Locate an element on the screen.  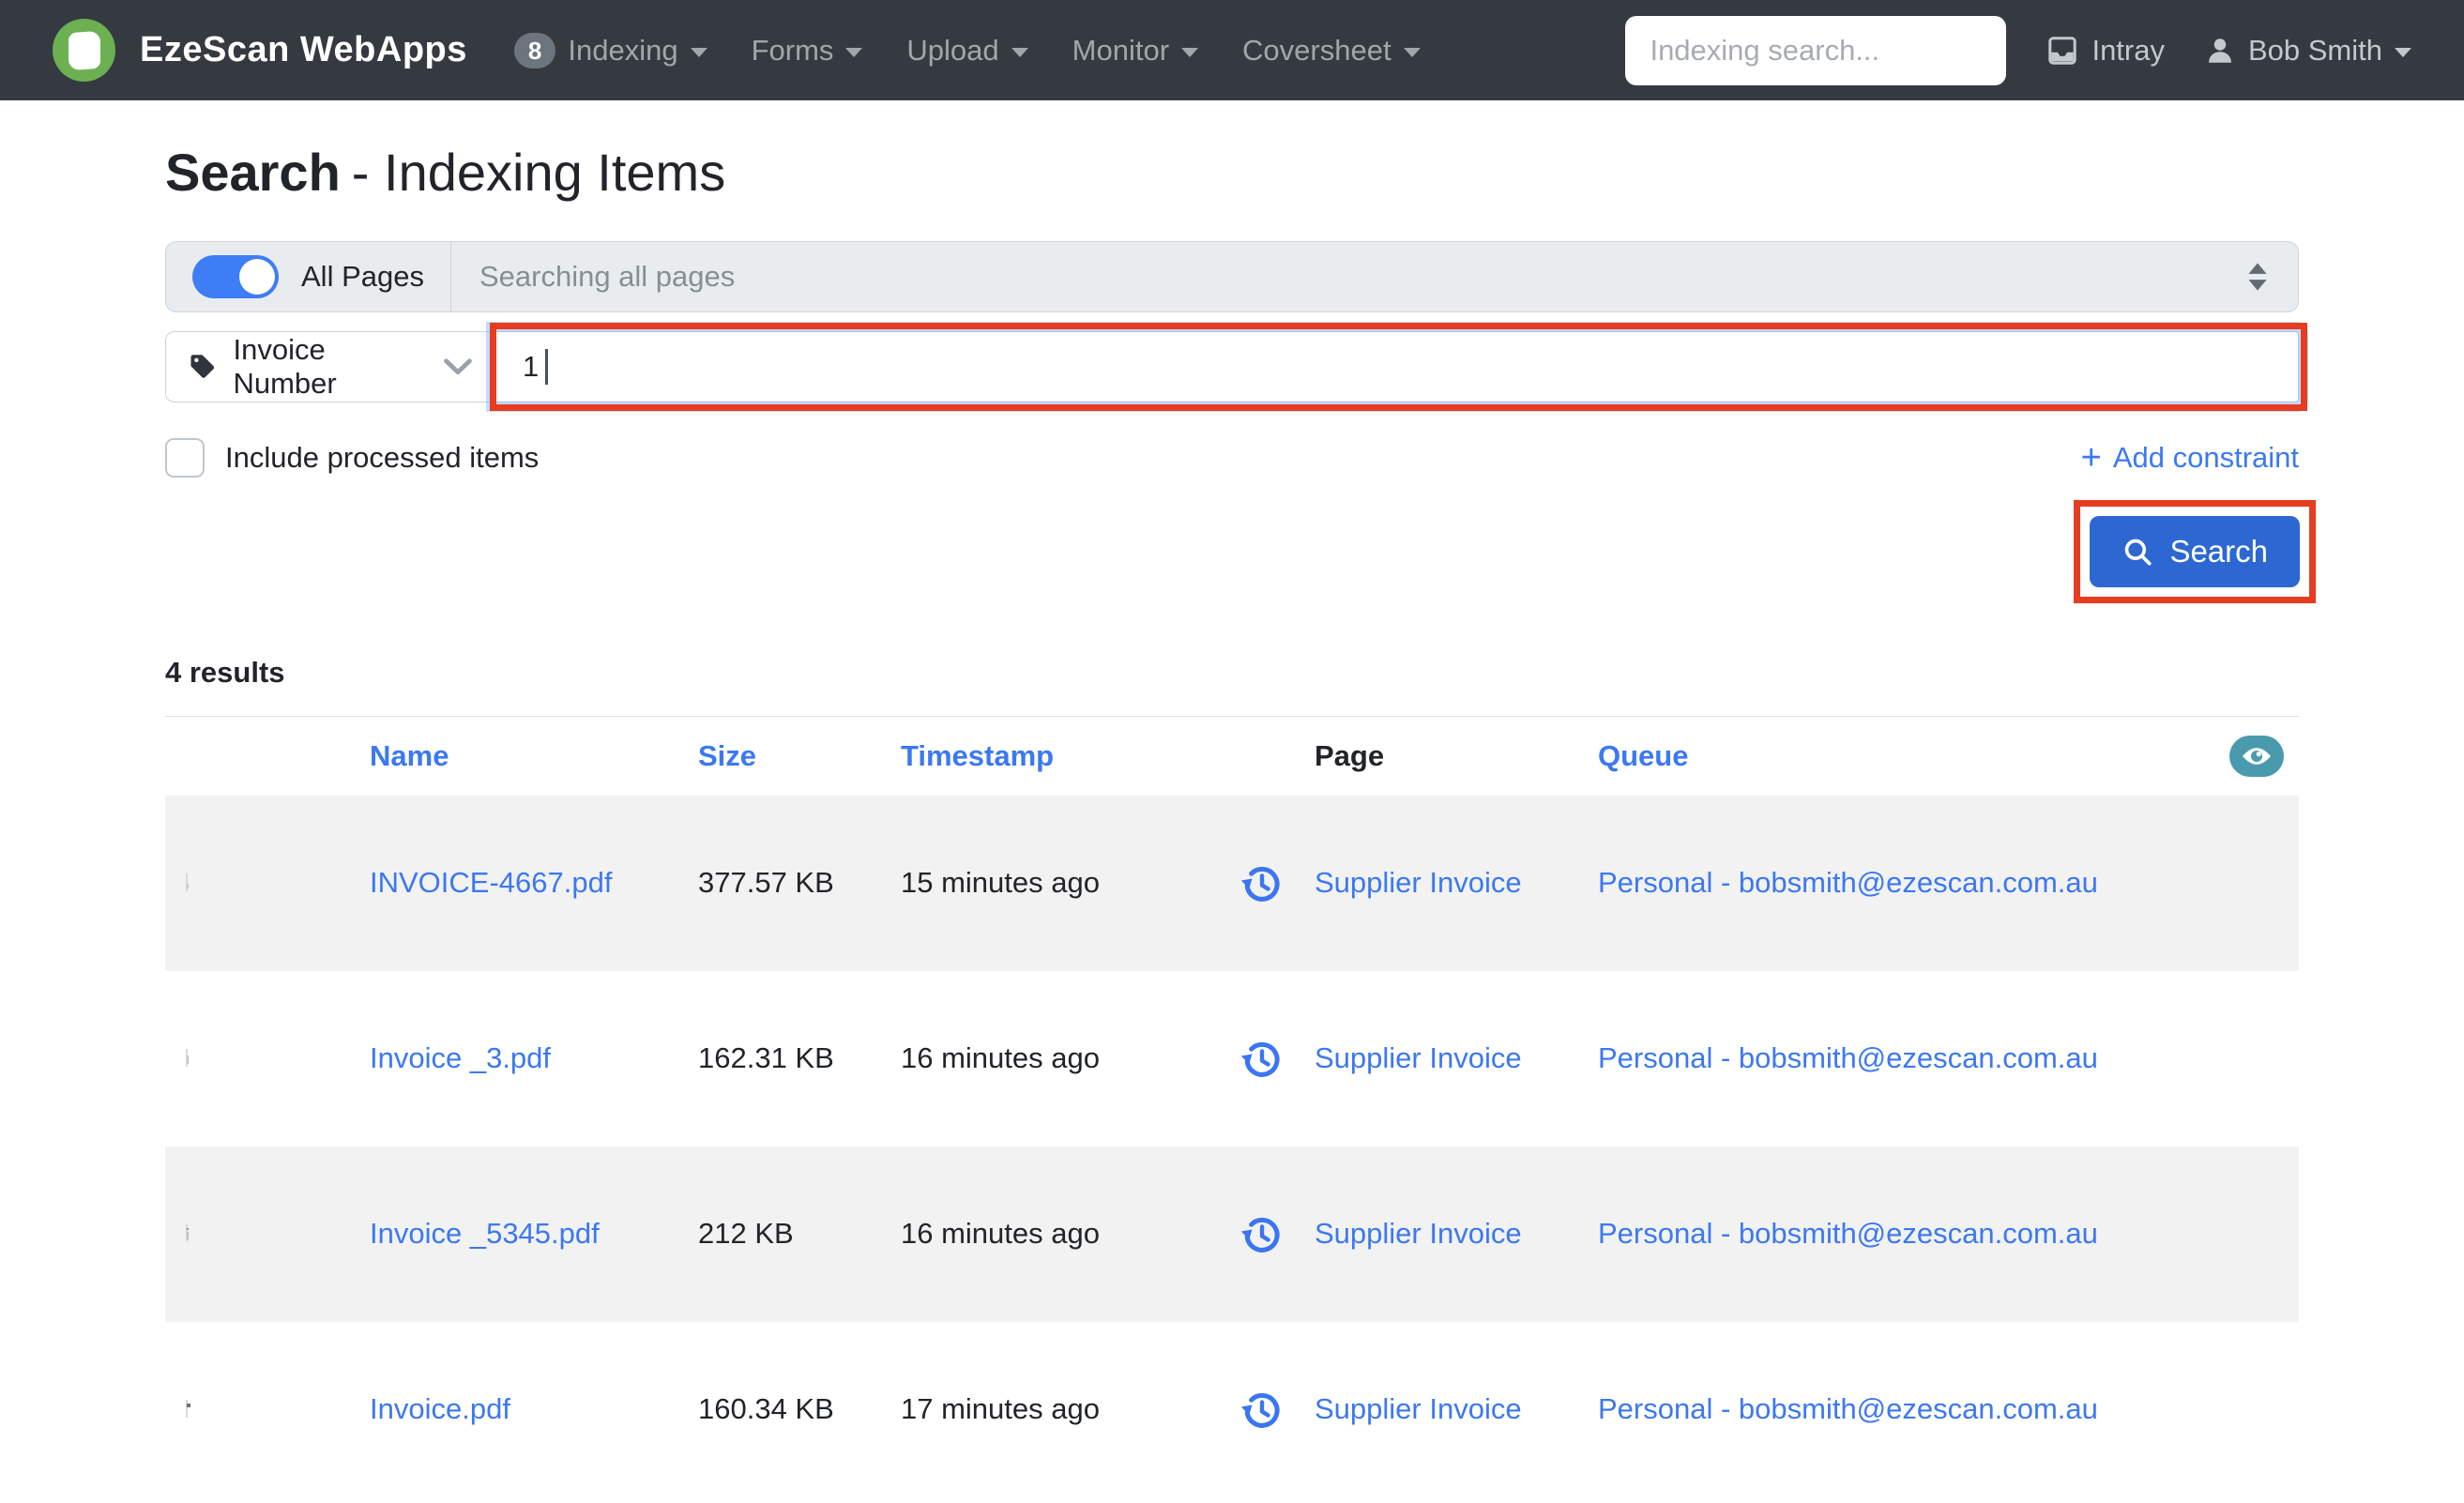
query-group: Invoice Number is located at coordinates (1236, 366).